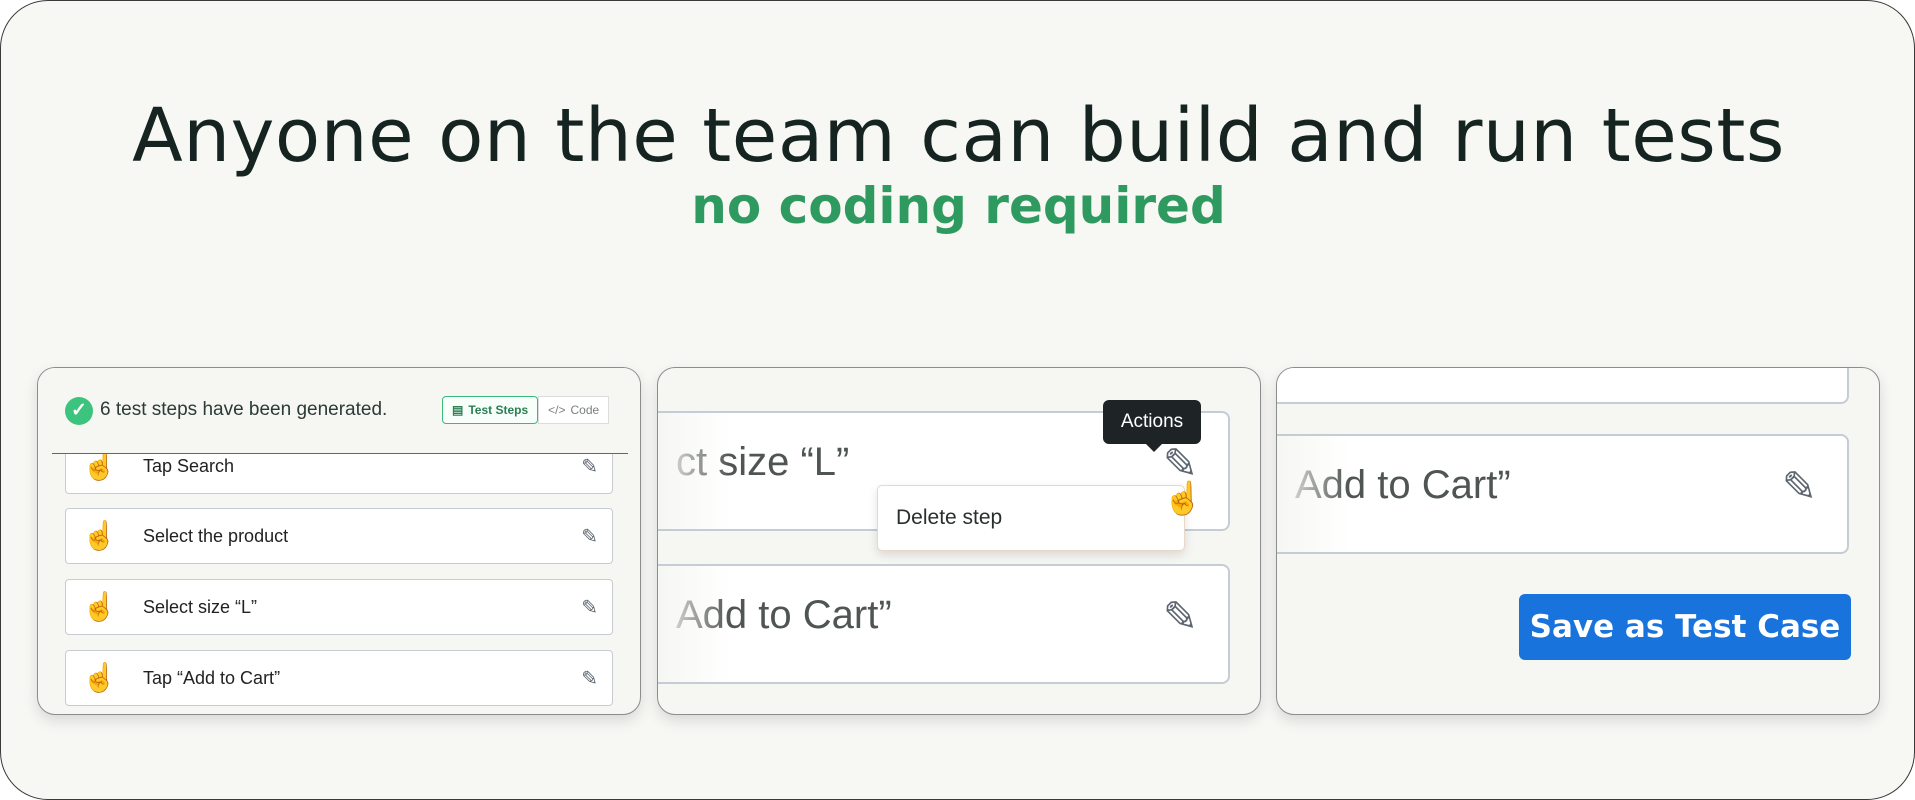 This screenshot has height=800, width=1915. What do you see at coordinates (212, 678) in the screenshot?
I see `step-label: Tap “Add to Cart”` at bounding box center [212, 678].